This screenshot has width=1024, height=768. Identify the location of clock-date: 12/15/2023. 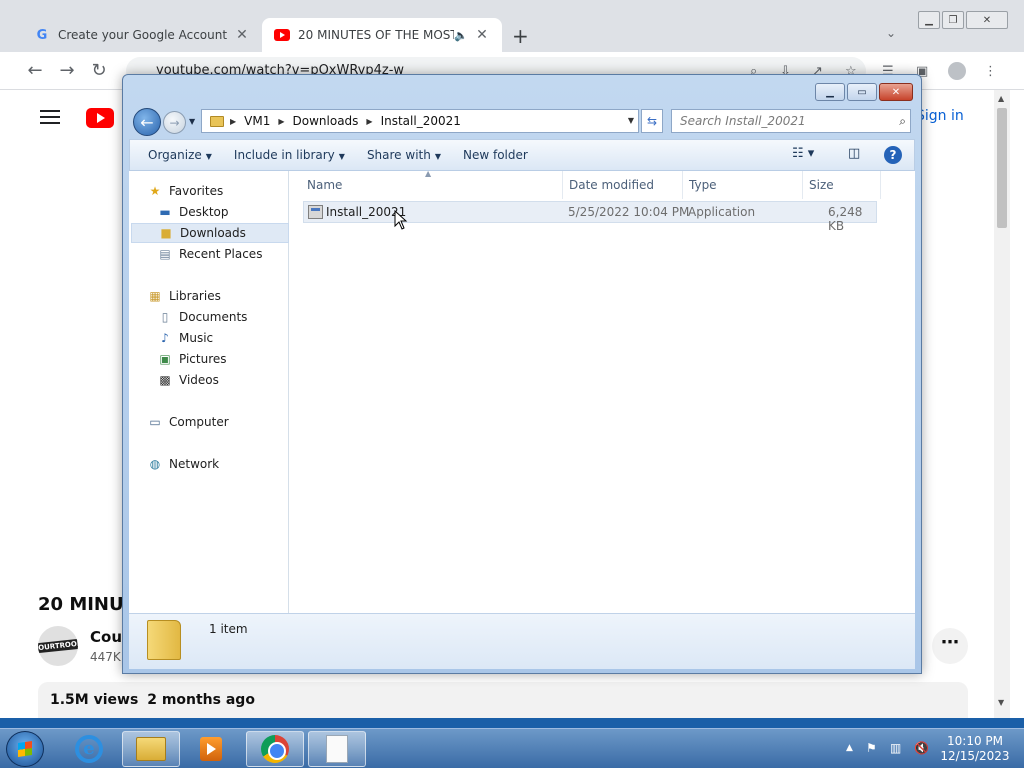
(975, 756).